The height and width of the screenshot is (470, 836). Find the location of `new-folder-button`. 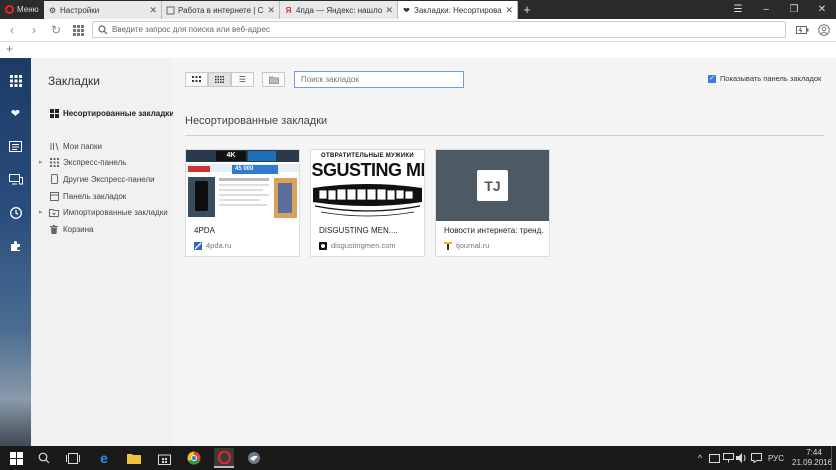

new-folder-button is located at coordinates (273, 79).